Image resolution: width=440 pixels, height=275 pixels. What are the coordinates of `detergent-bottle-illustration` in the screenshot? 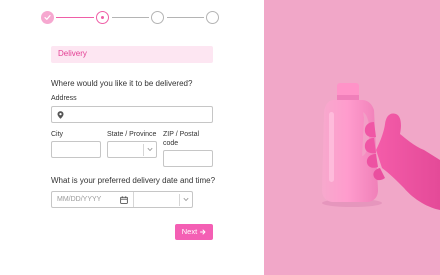 It's located at (381, 146).